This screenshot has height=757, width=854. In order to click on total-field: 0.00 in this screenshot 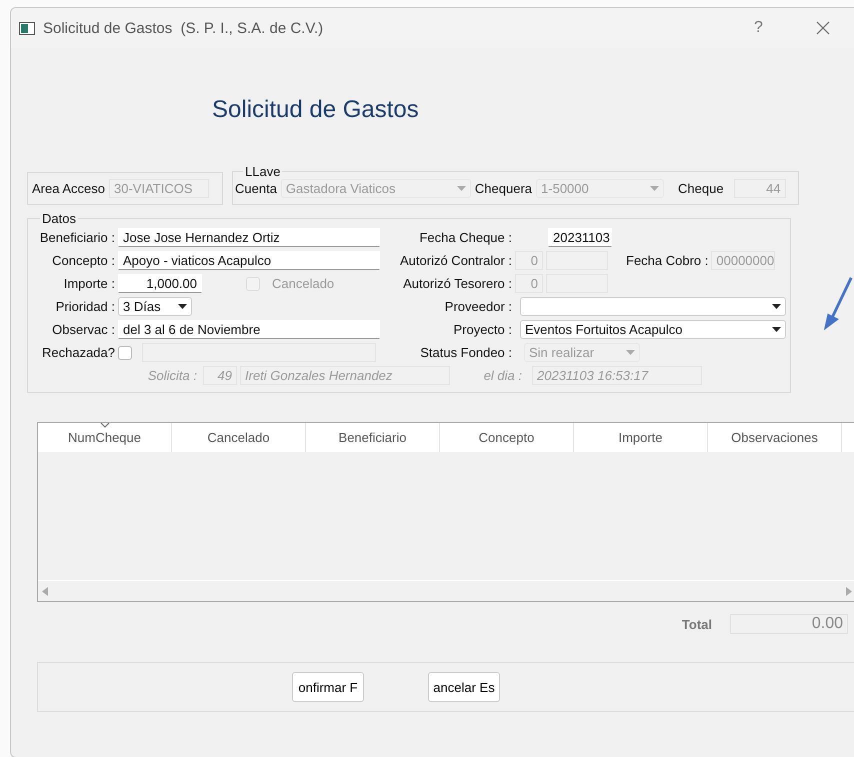, I will do `click(789, 624)`.